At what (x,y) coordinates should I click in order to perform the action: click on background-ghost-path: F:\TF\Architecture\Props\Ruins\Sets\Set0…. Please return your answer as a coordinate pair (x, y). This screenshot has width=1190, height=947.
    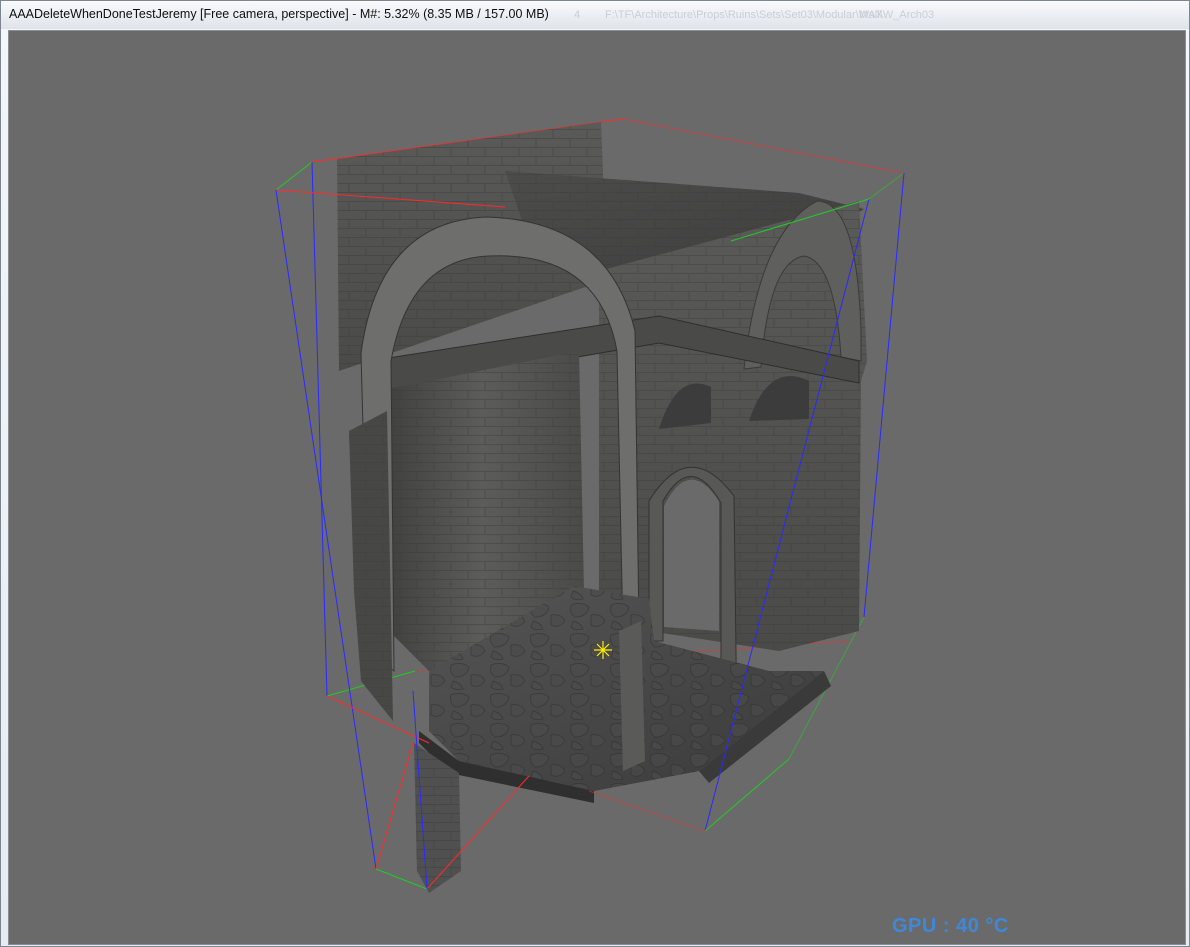
    Looking at the image, I should click on (770, 15).